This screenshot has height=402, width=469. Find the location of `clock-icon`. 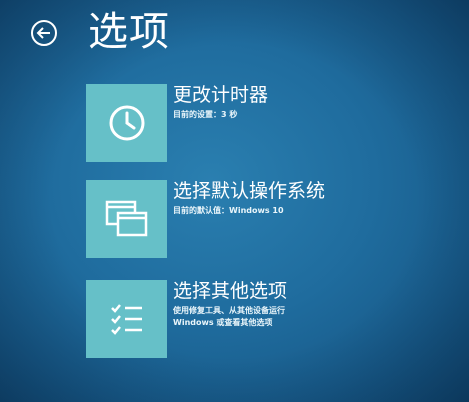

clock-icon is located at coordinates (126, 123).